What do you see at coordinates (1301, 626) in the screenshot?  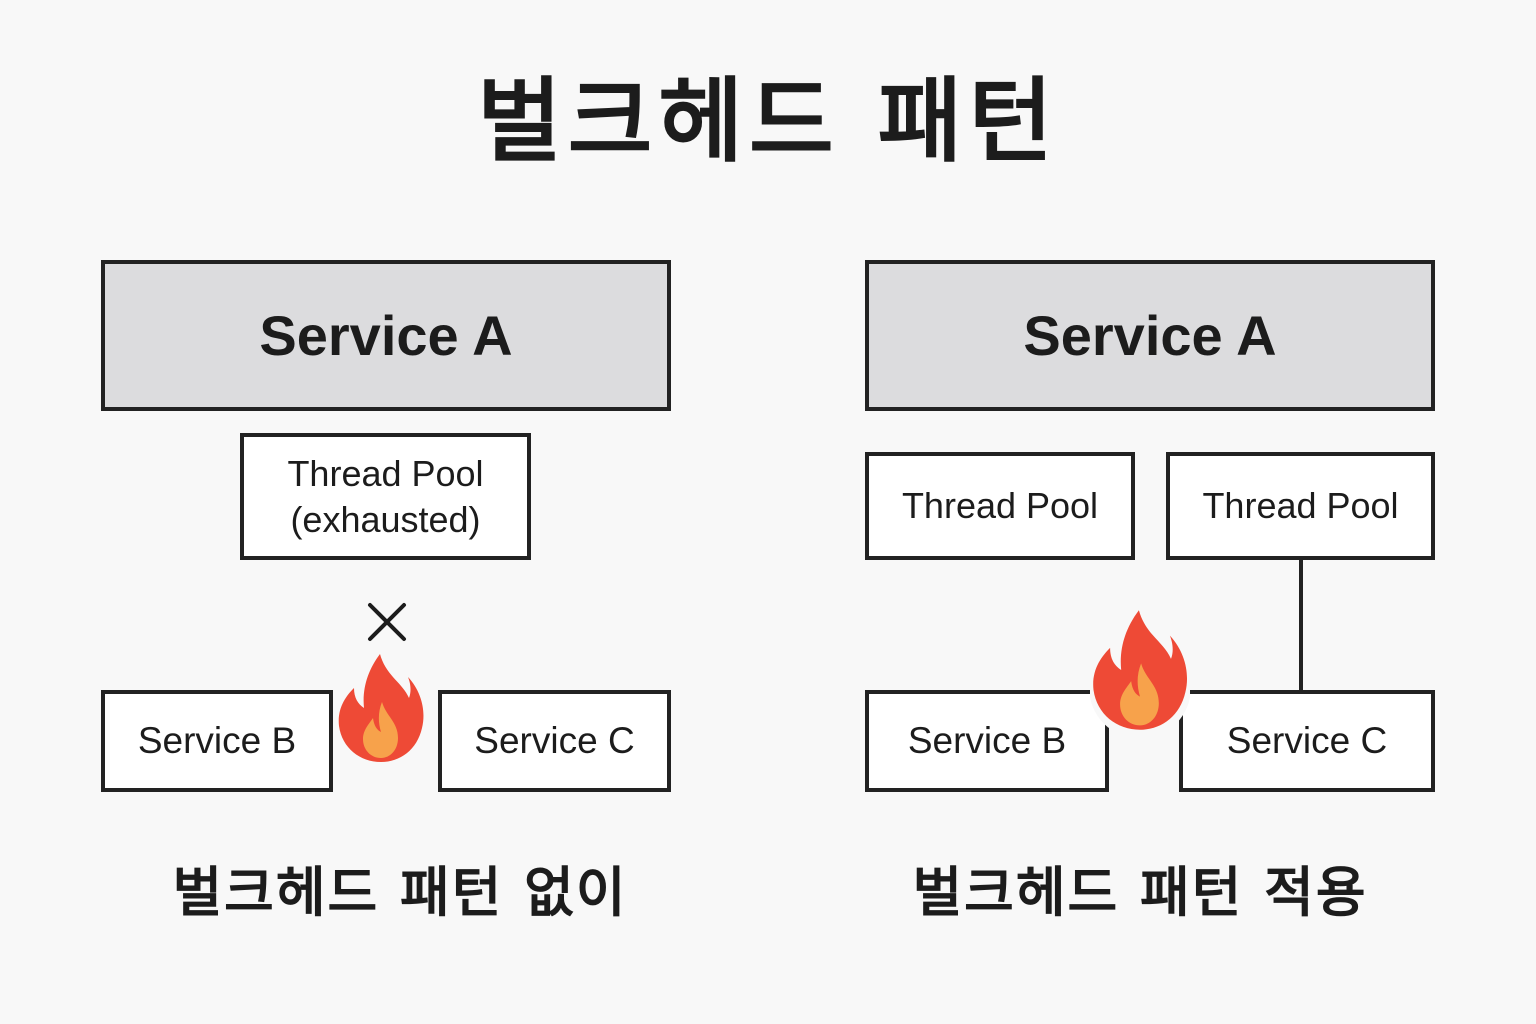 I see `pool-to-service-c-connector` at bounding box center [1301, 626].